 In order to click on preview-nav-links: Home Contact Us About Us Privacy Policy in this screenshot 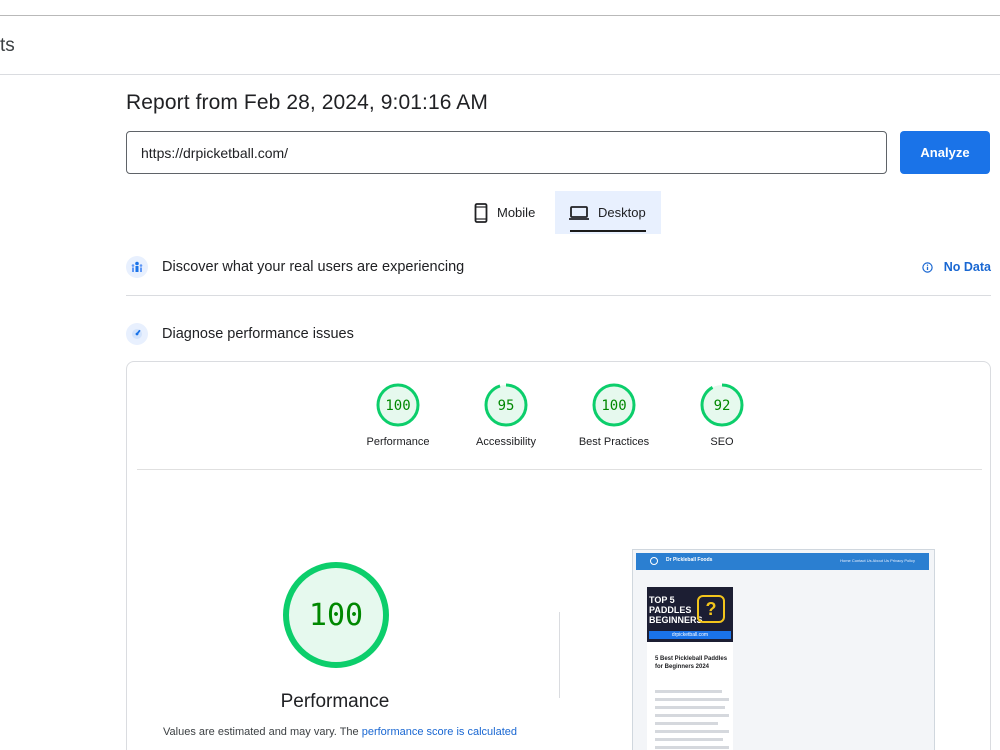, I will do `click(877, 560)`.